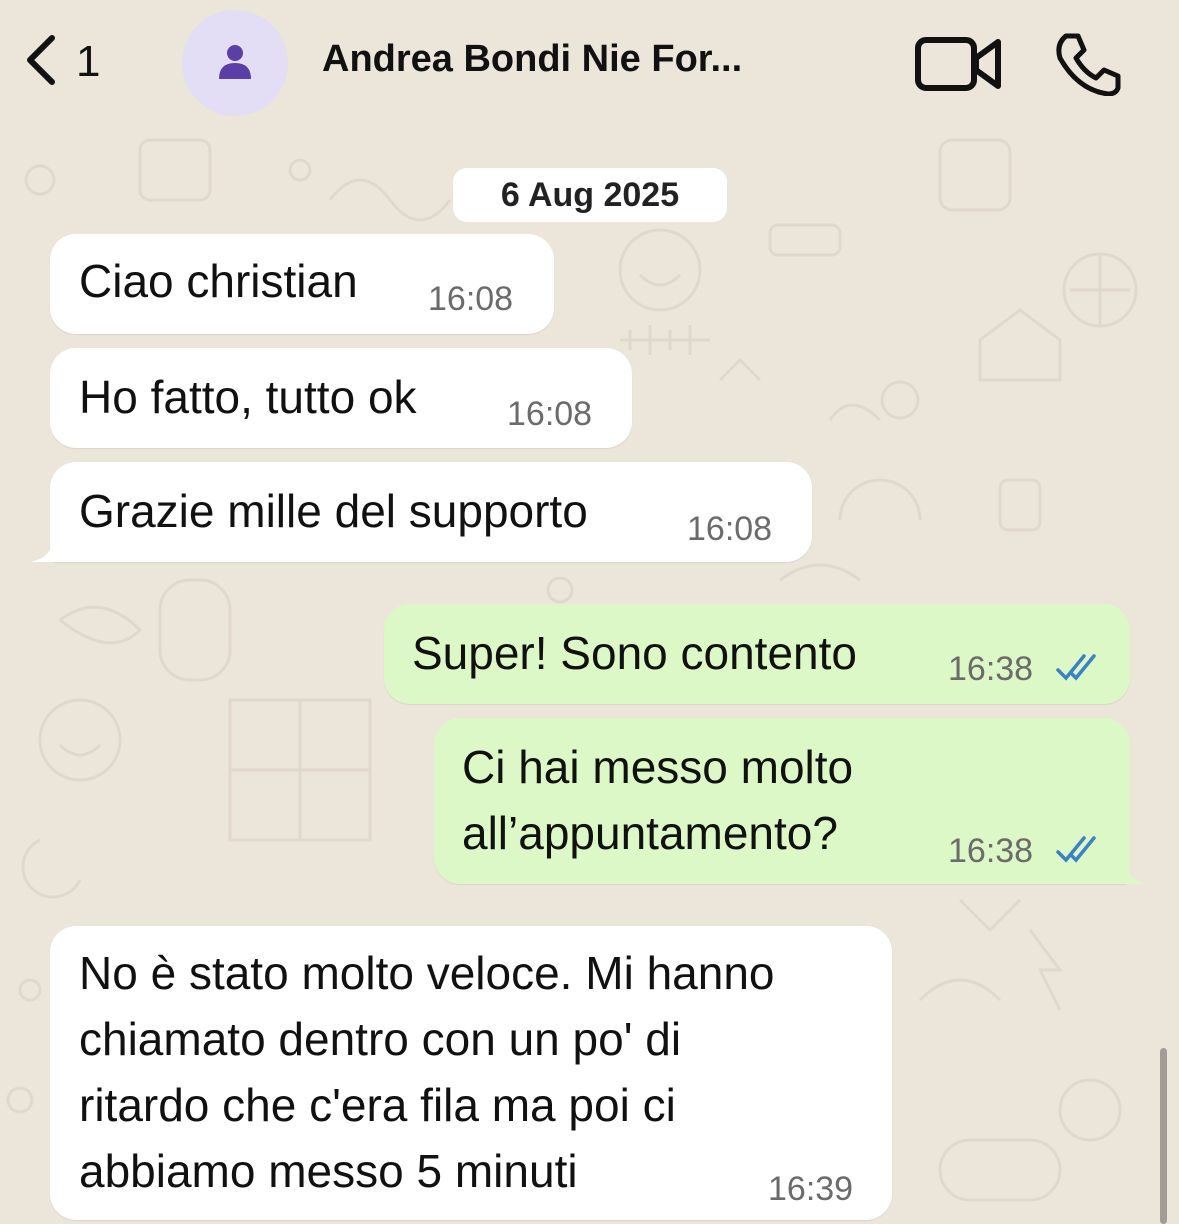 This screenshot has height=1224, width=1179. I want to click on chevron-left-icon, so click(42, 62).